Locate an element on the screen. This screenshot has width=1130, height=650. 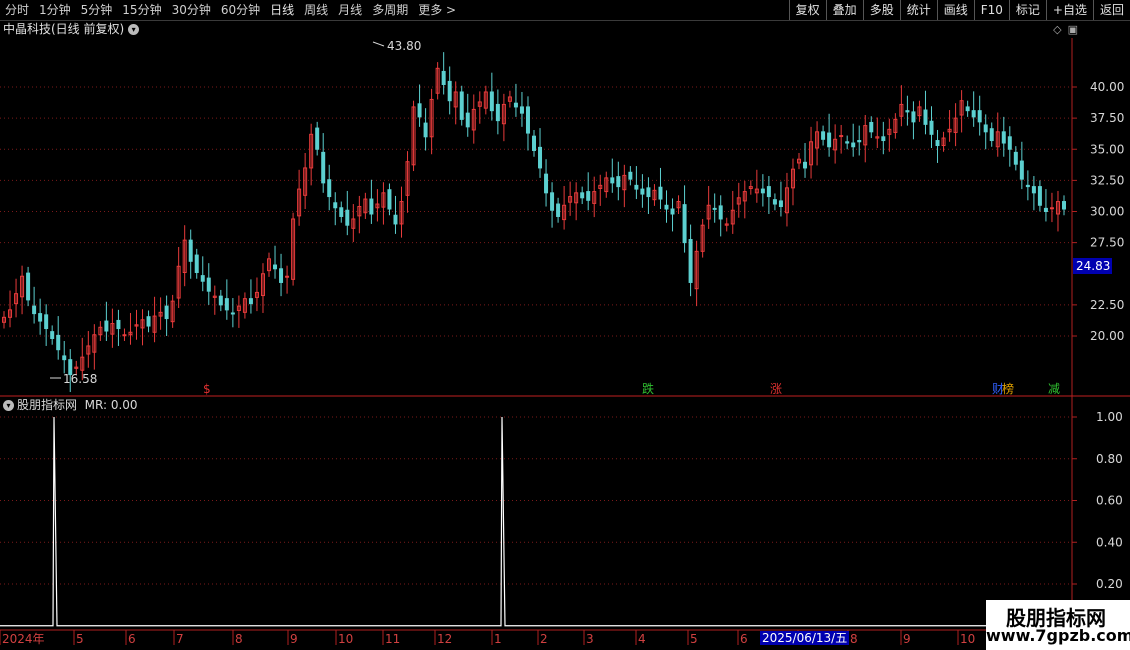
chart-title-text: 中晶科技(日线 前复权) is located at coordinates (64, 29).